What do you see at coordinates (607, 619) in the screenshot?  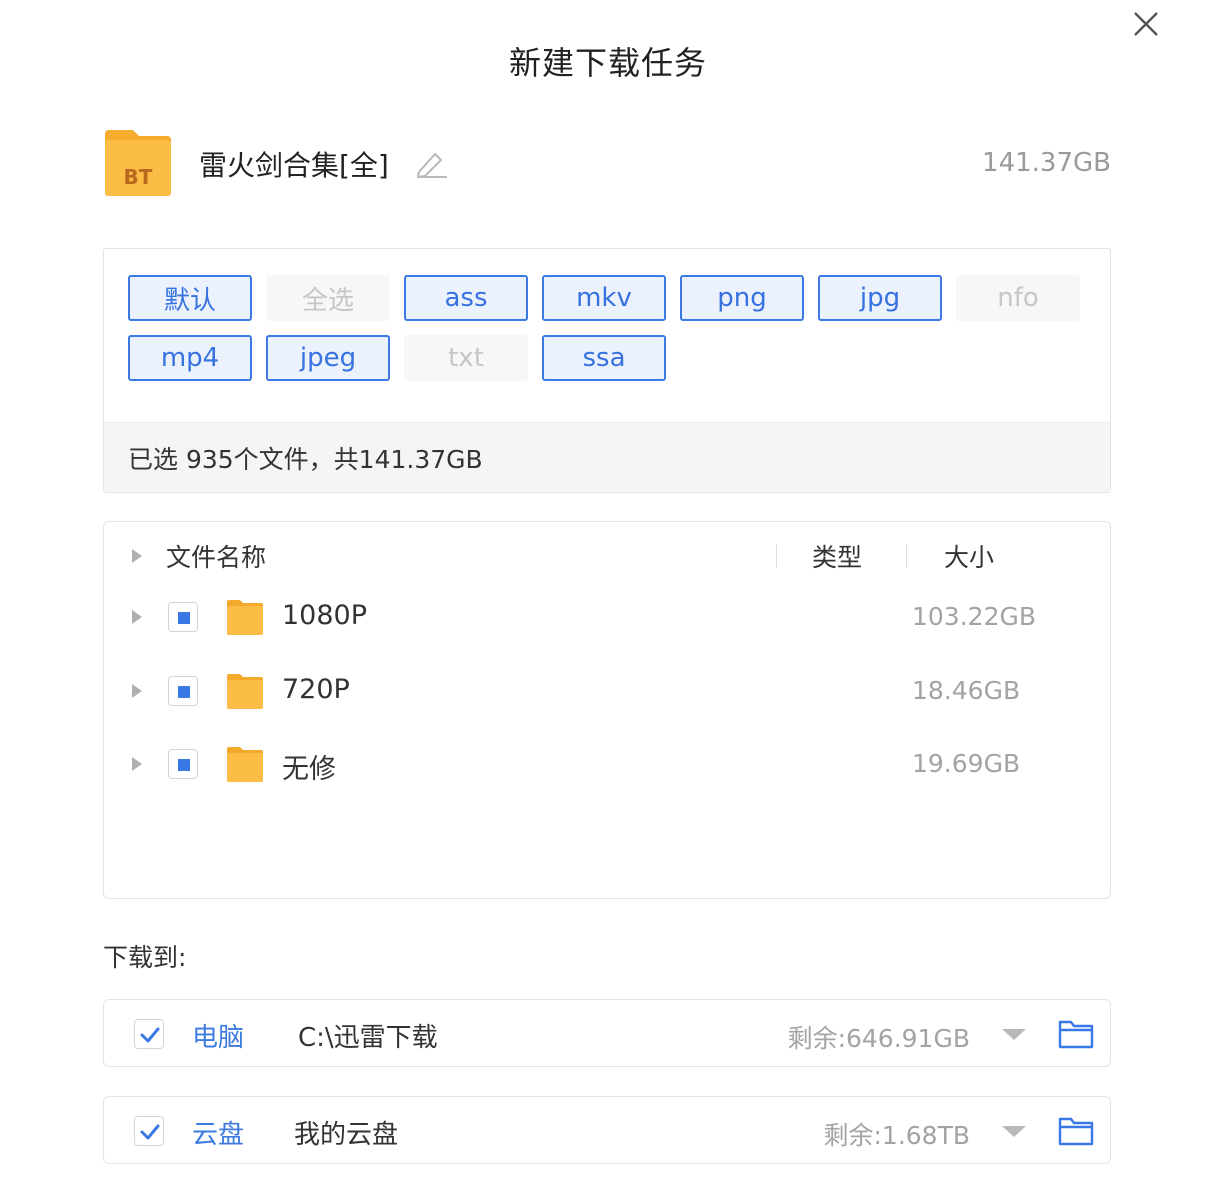 I see `file-row: 1080P 103.22GB` at bounding box center [607, 619].